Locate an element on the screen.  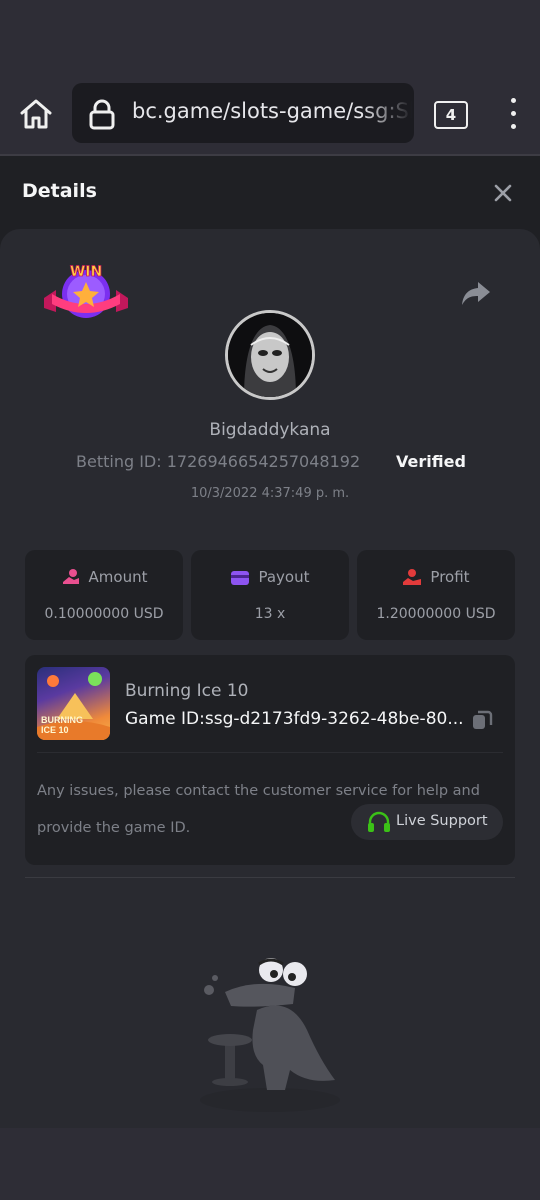
home-icon is located at coordinates (36, 114).